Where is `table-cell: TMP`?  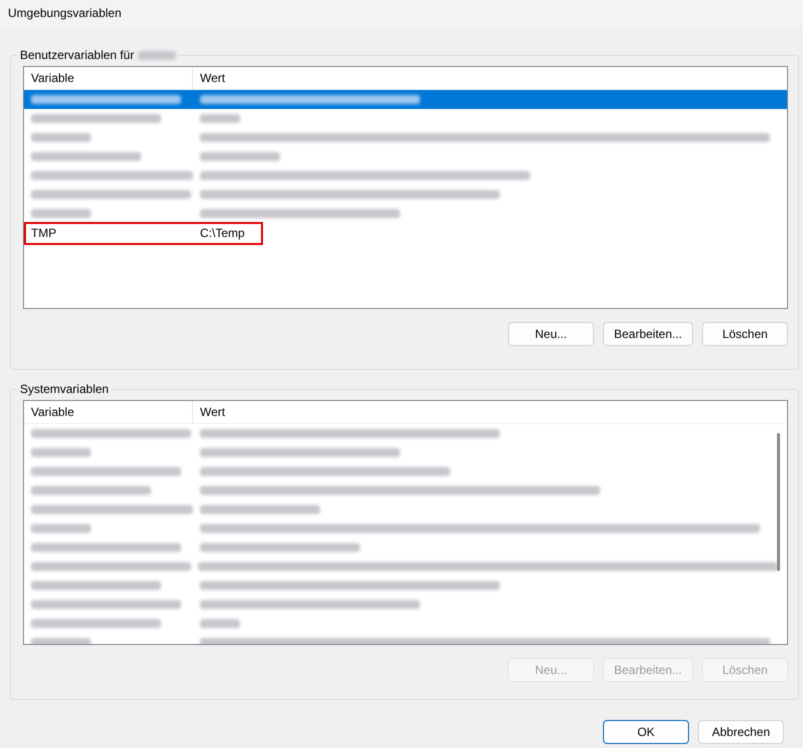 table-cell: TMP is located at coordinates (43, 233).